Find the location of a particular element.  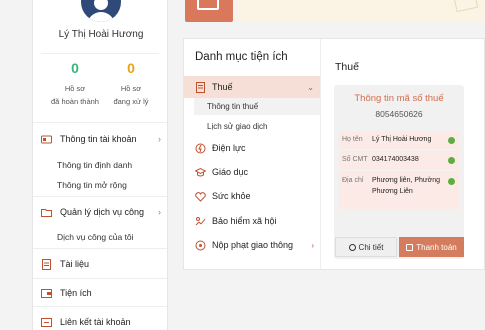

catalog-subitem-tax-info: Thông tin thuế is located at coordinates (257, 106).